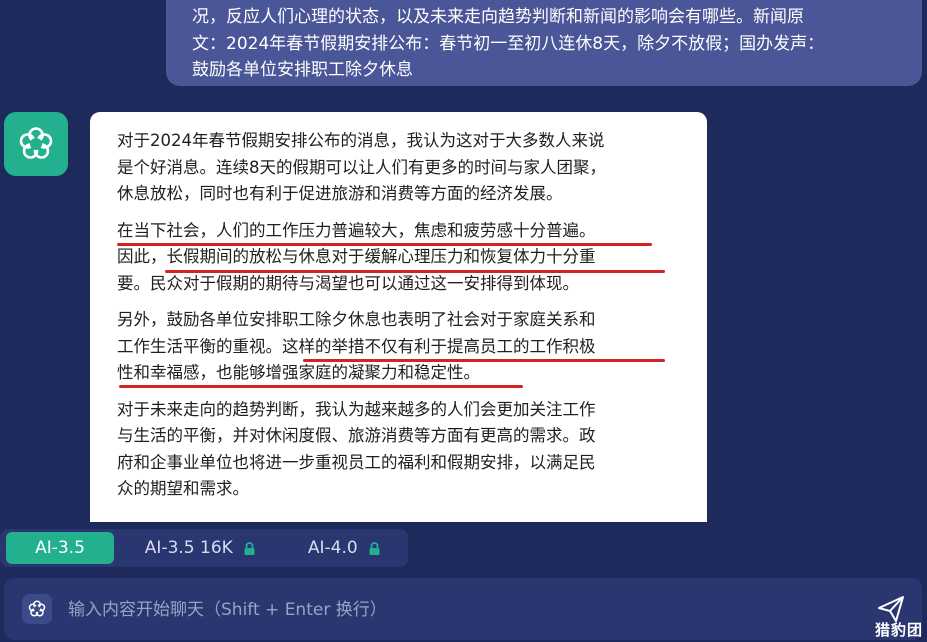  What do you see at coordinates (356, 462) in the screenshot?
I see `ai-text-line: 府和企事业单位也将进一步重视员工的福利和假期安排，以满足民` at bounding box center [356, 462].